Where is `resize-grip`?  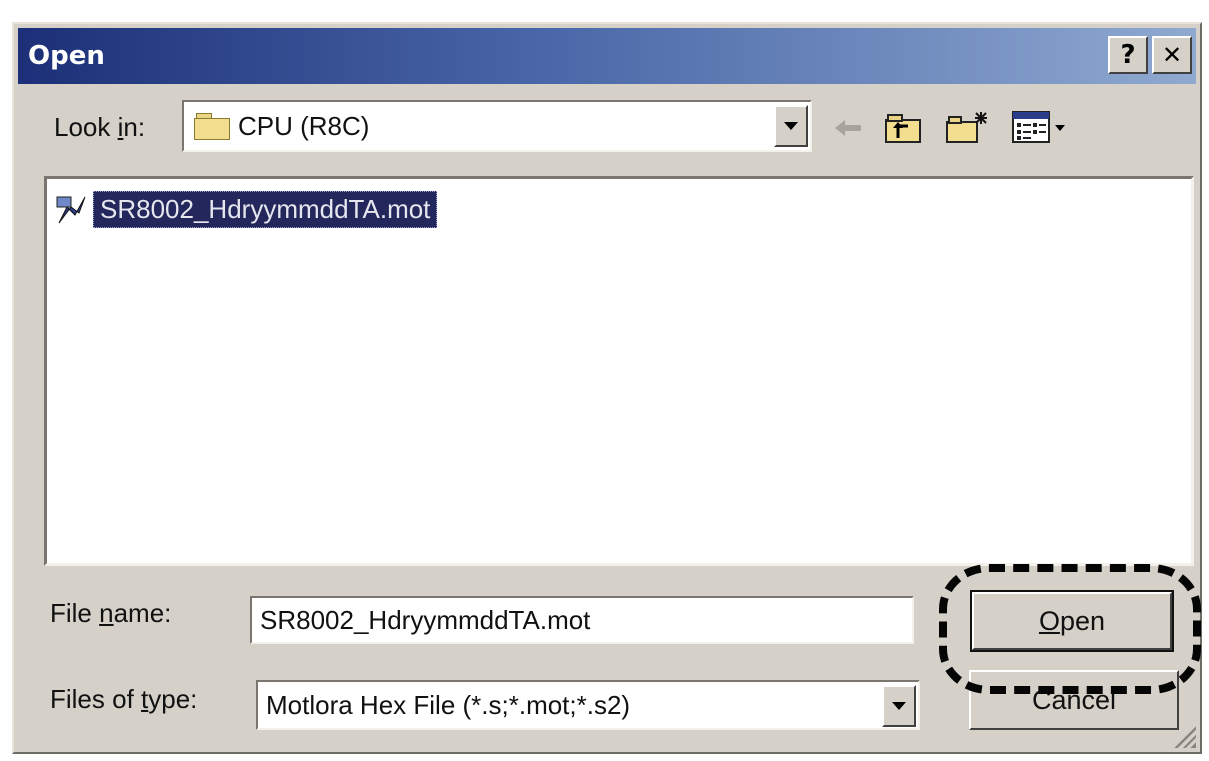 resize-grip is located at coordinates (1184, 736).